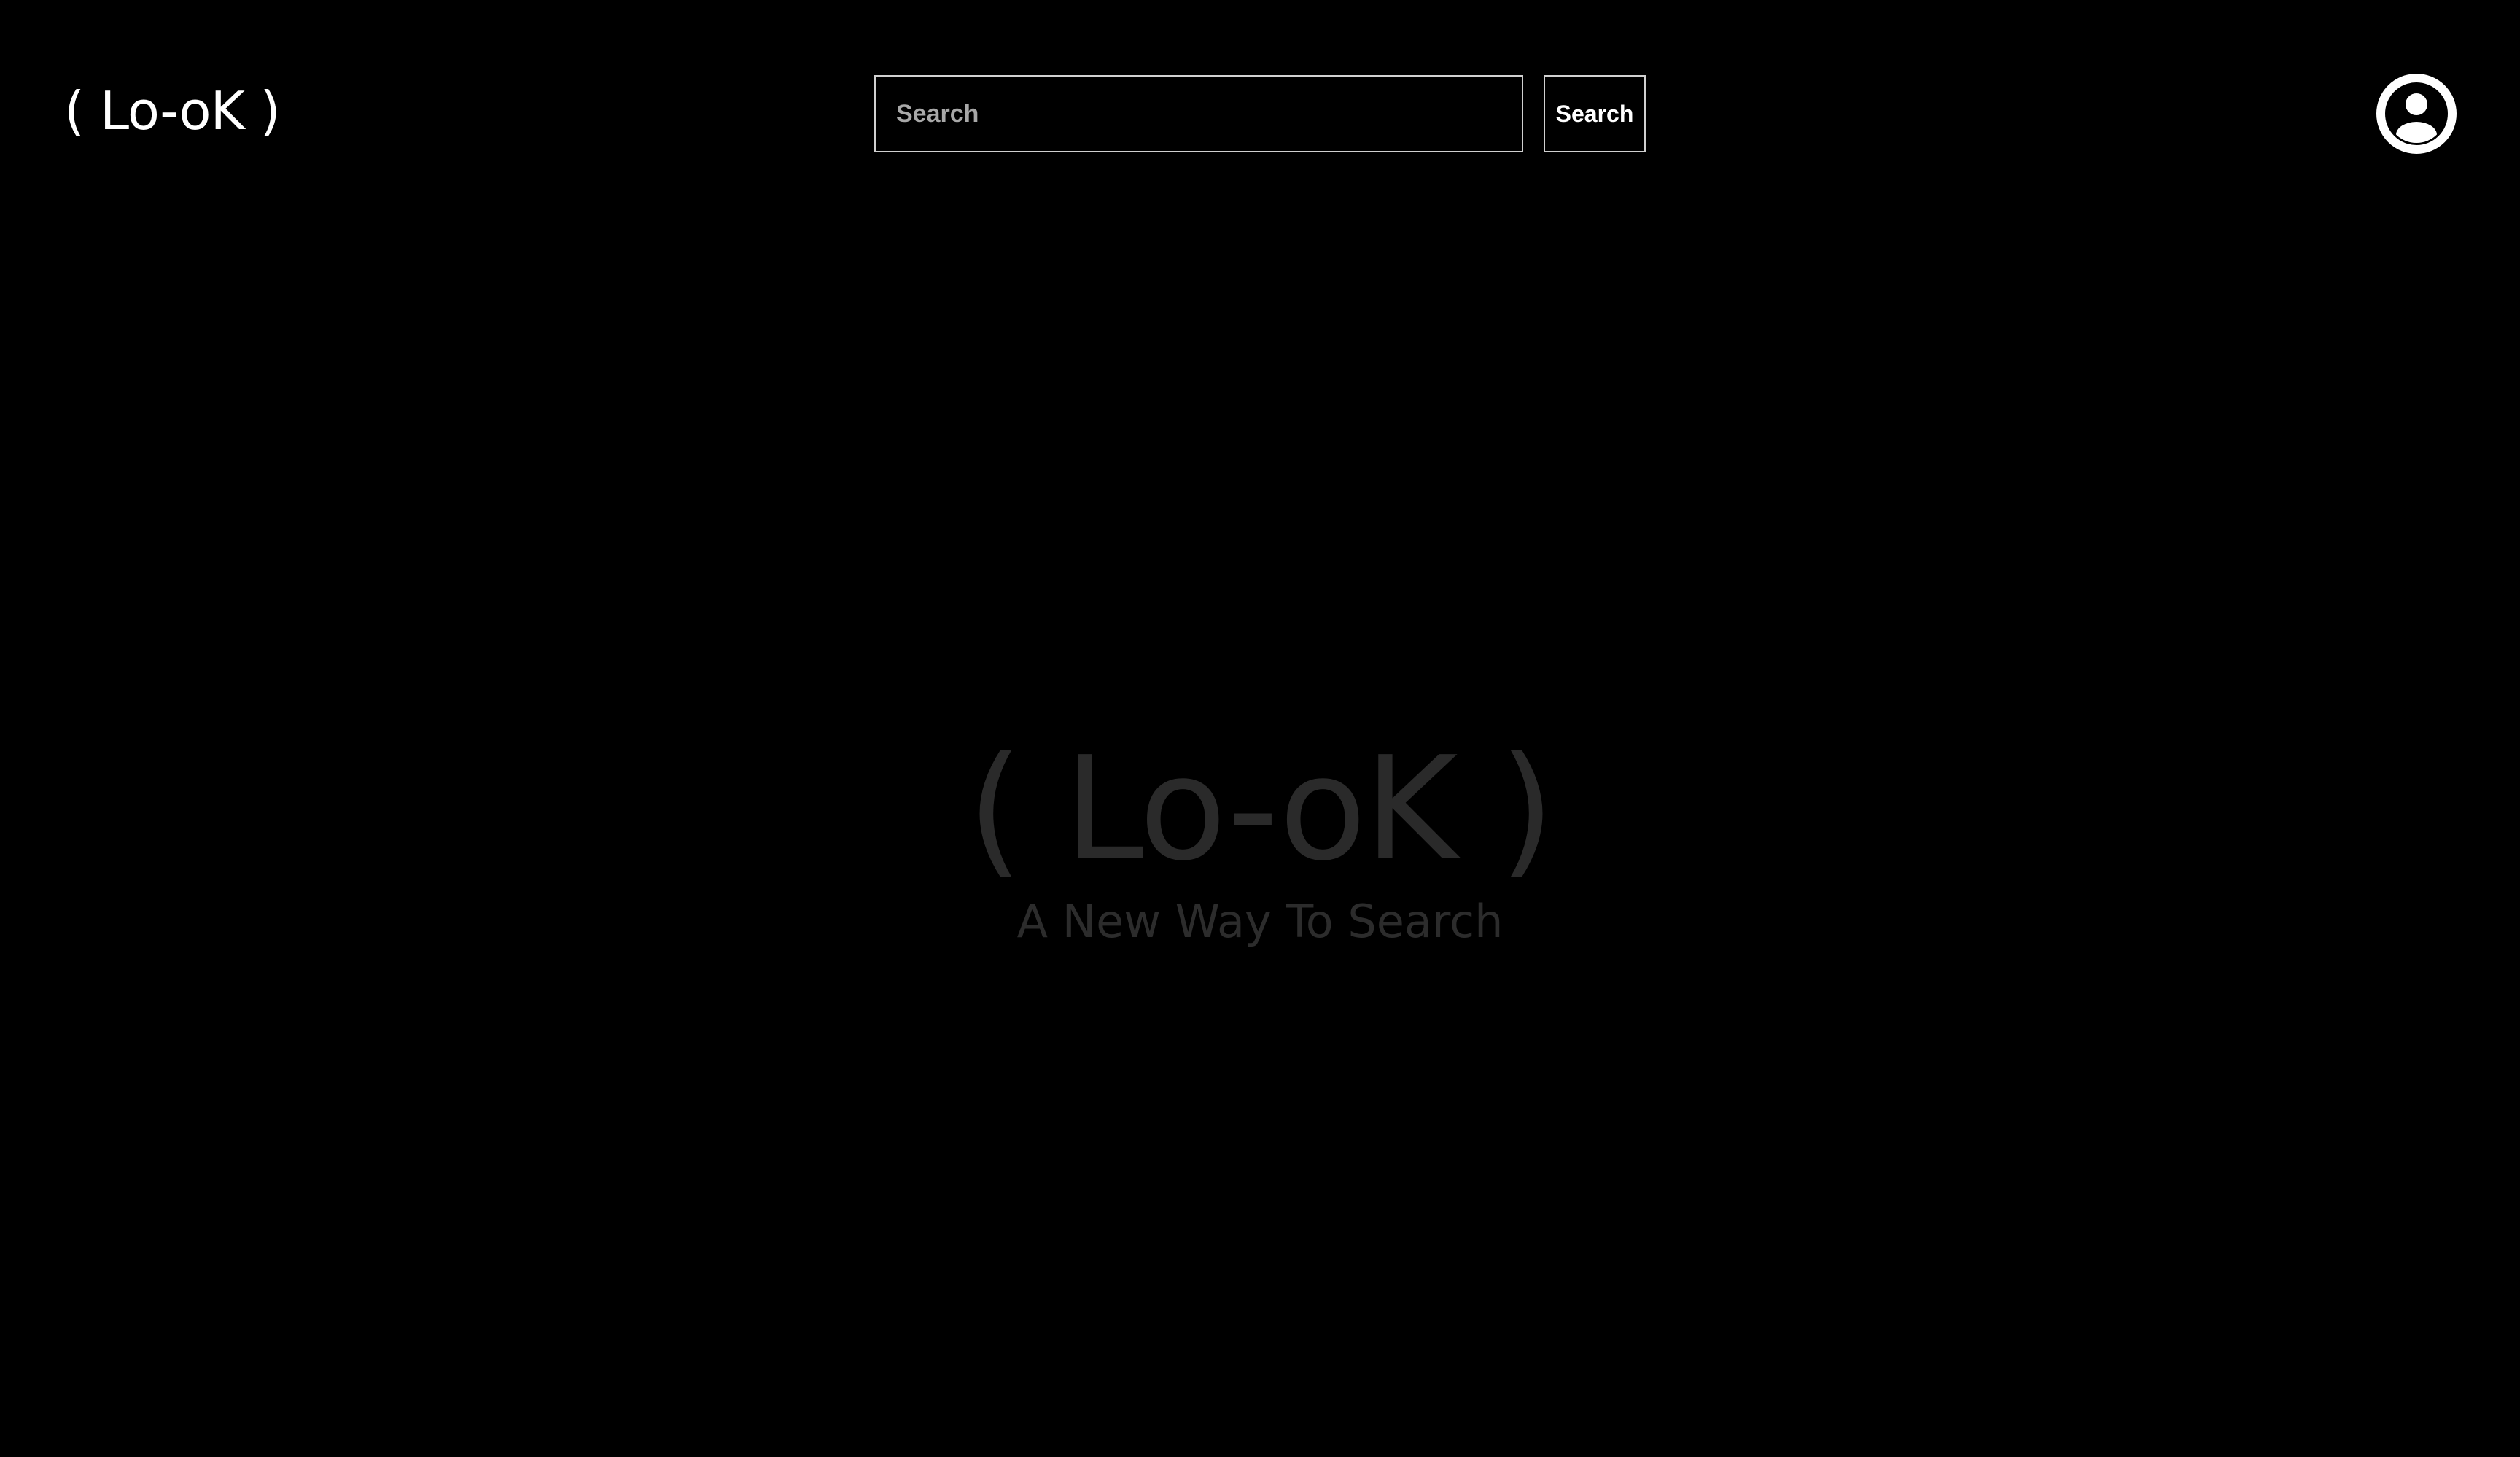  What do you see at coordinates (1198, 114) in the screenshot?
I see `search-input` at bounding box center [1198, 114].